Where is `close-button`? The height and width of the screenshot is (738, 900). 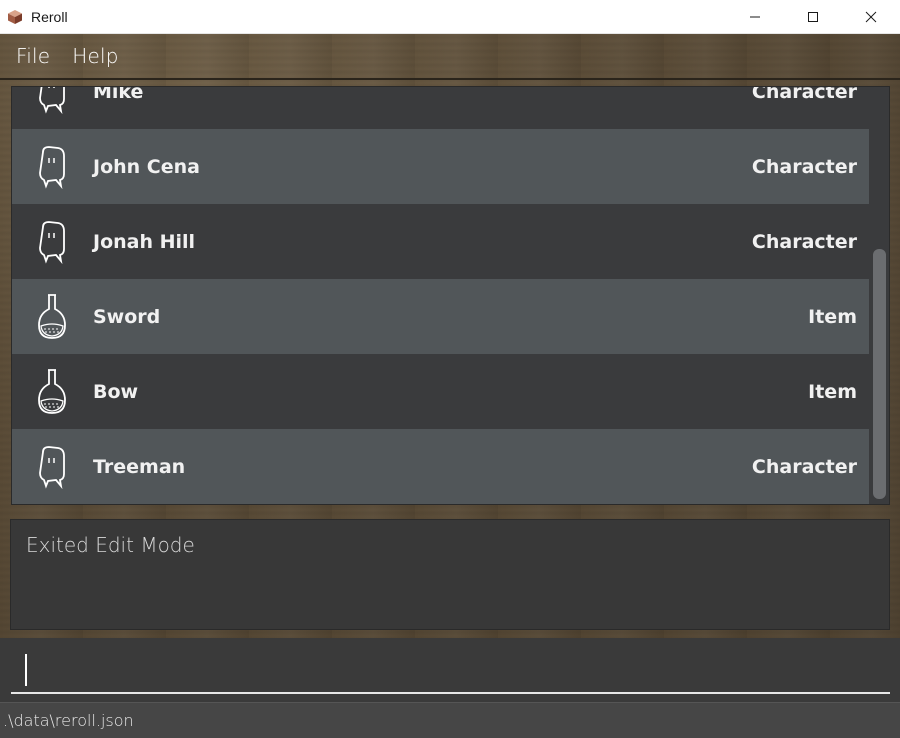 close-button is located at coordinates (871, 17).